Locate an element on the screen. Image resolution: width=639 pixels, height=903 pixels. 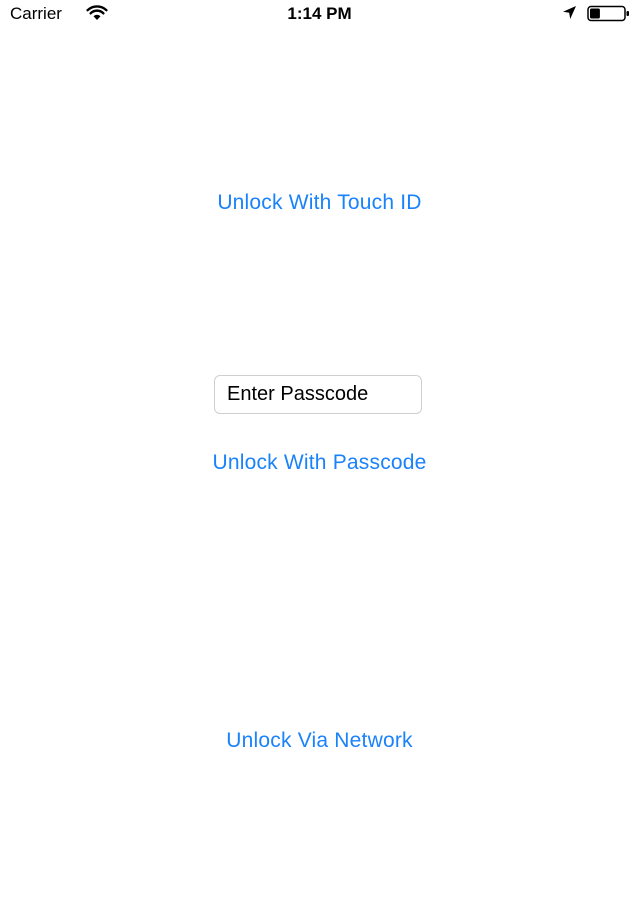
status-bar: Carrier 1:14 PM is located at coordinates (319, 14).